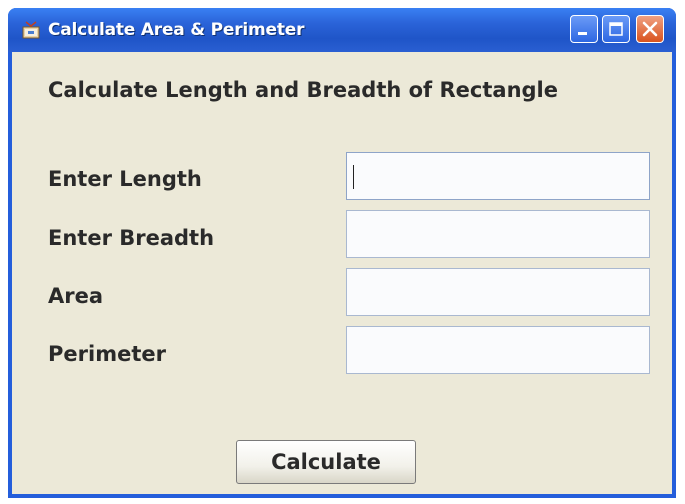 The height and width of the screenshot is (504, 685). Describe the element at coordinates (584, 29) in the screenshot. I see `minimize-button` at that location.